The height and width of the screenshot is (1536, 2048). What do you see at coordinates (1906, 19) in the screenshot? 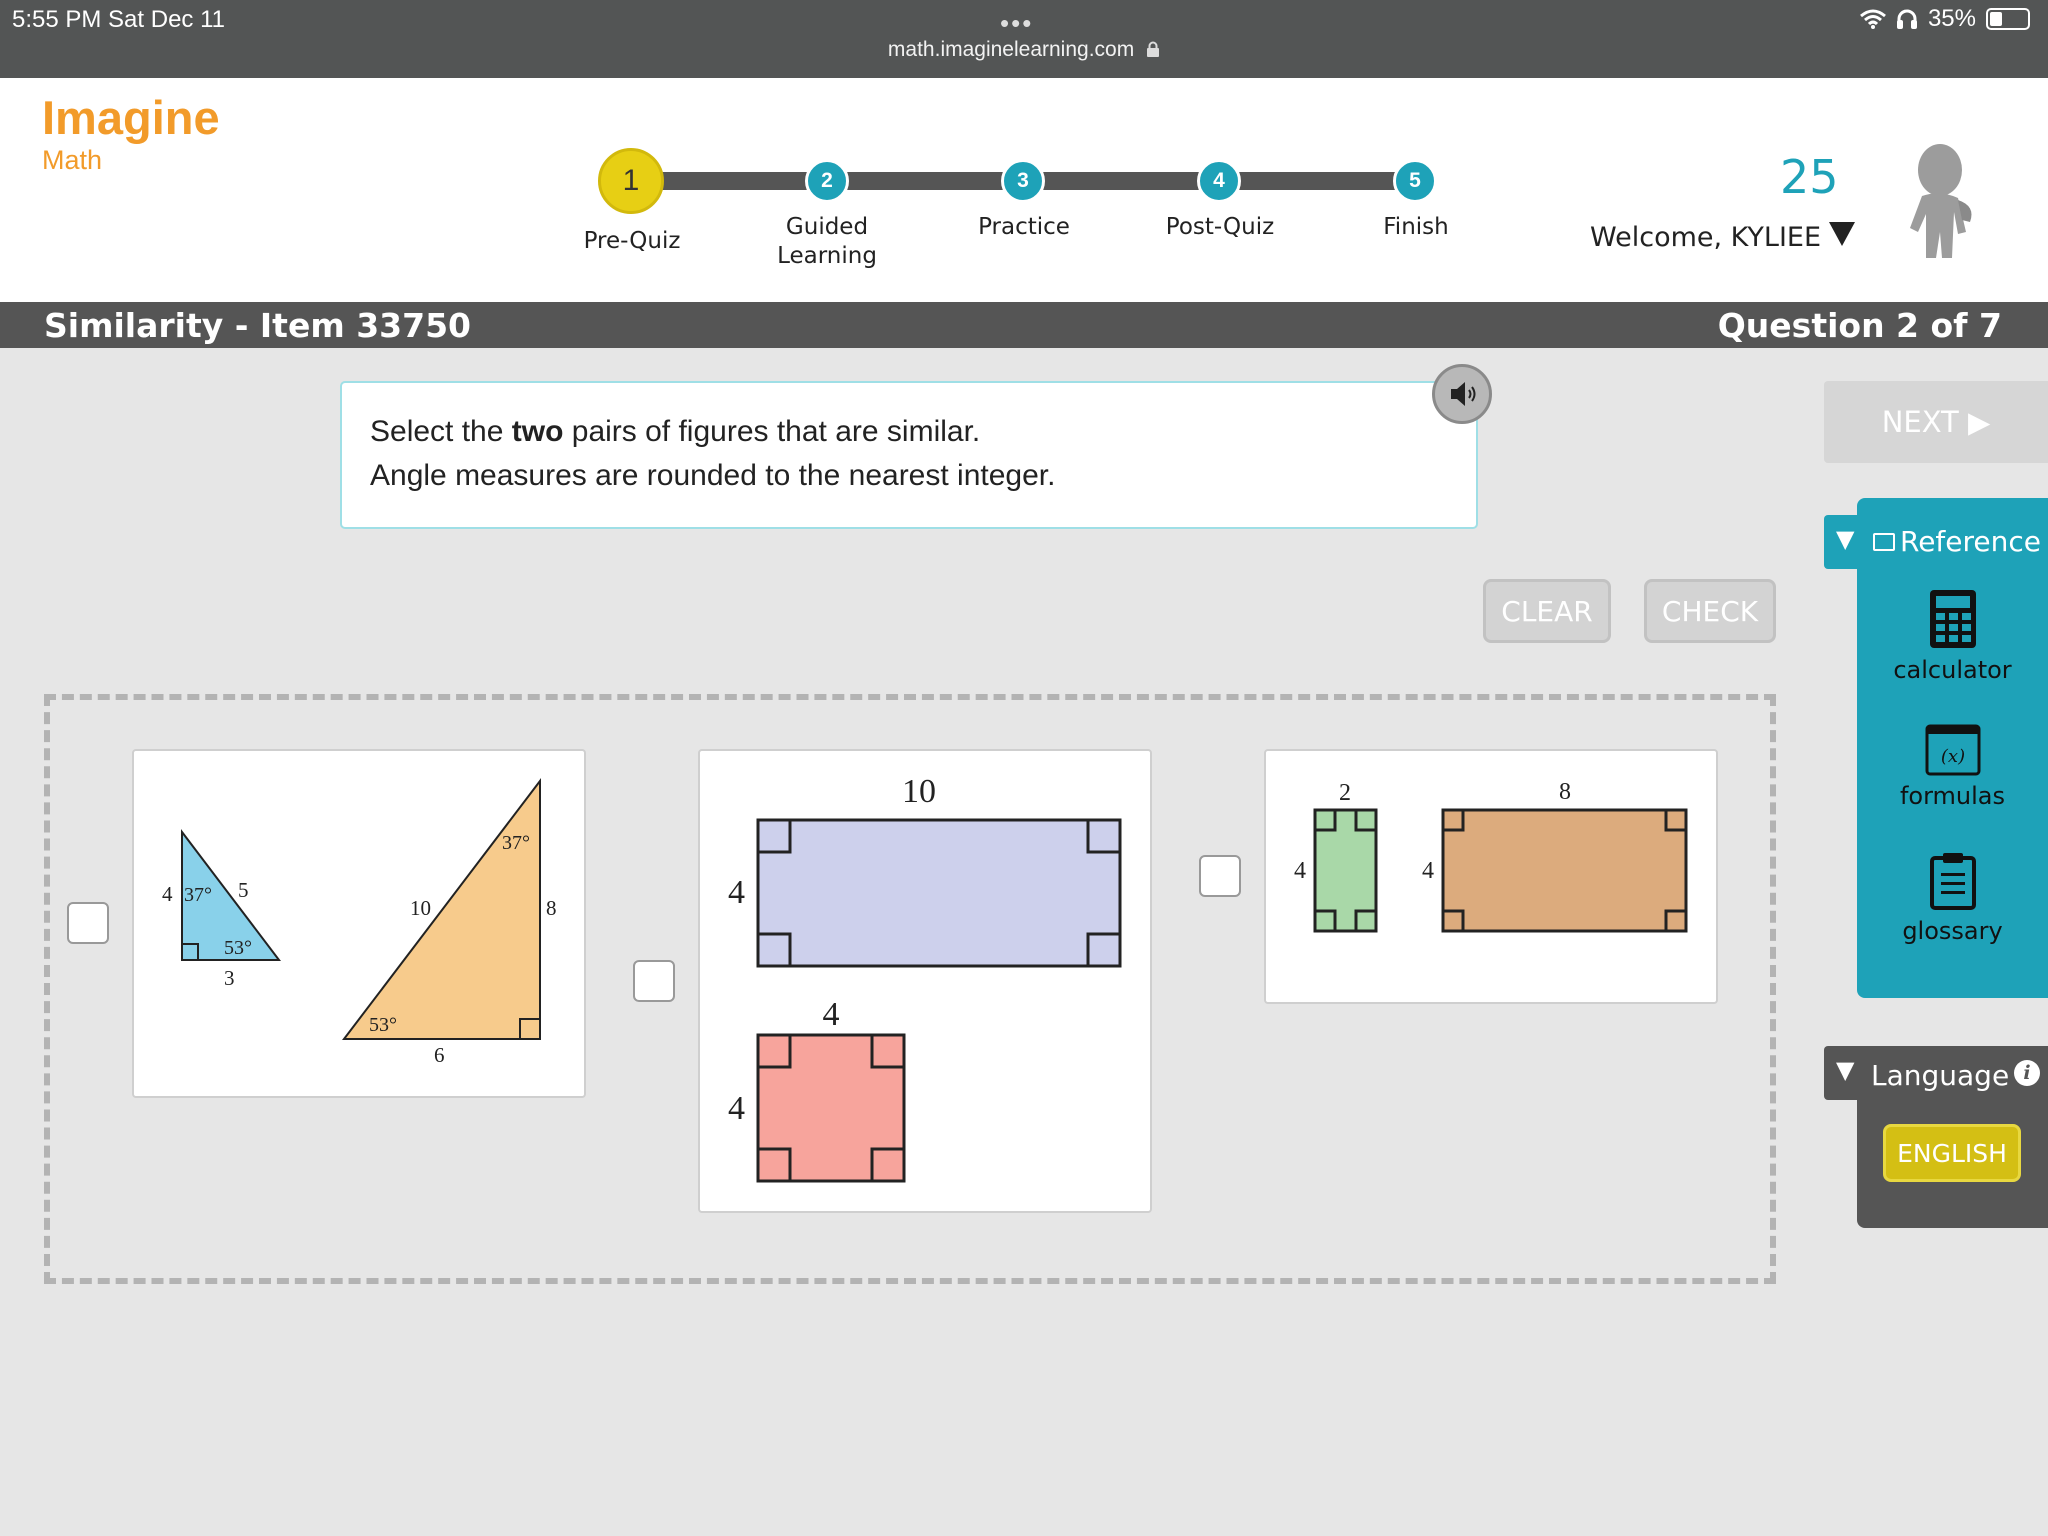
I see `headphones-icon` at bounding box center [1906, 19].